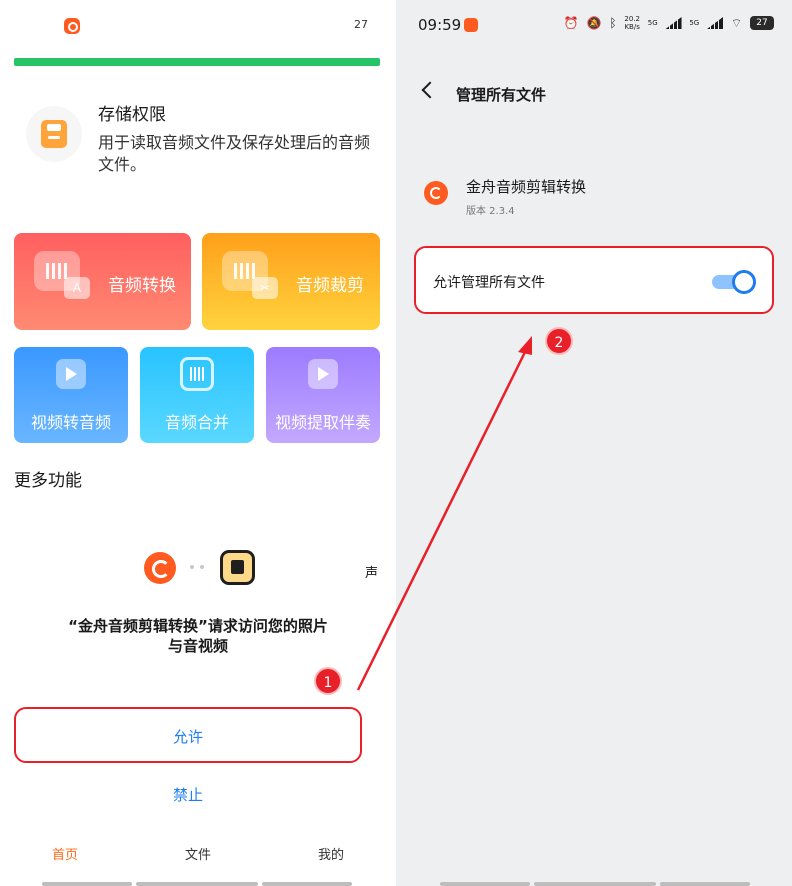 This screenshot has height=886, width=792. What do you see at coordinates (197, 395) in the screenshot?
I see `feature-audio-merge: 音频合并` at bounding box center [197, 395].